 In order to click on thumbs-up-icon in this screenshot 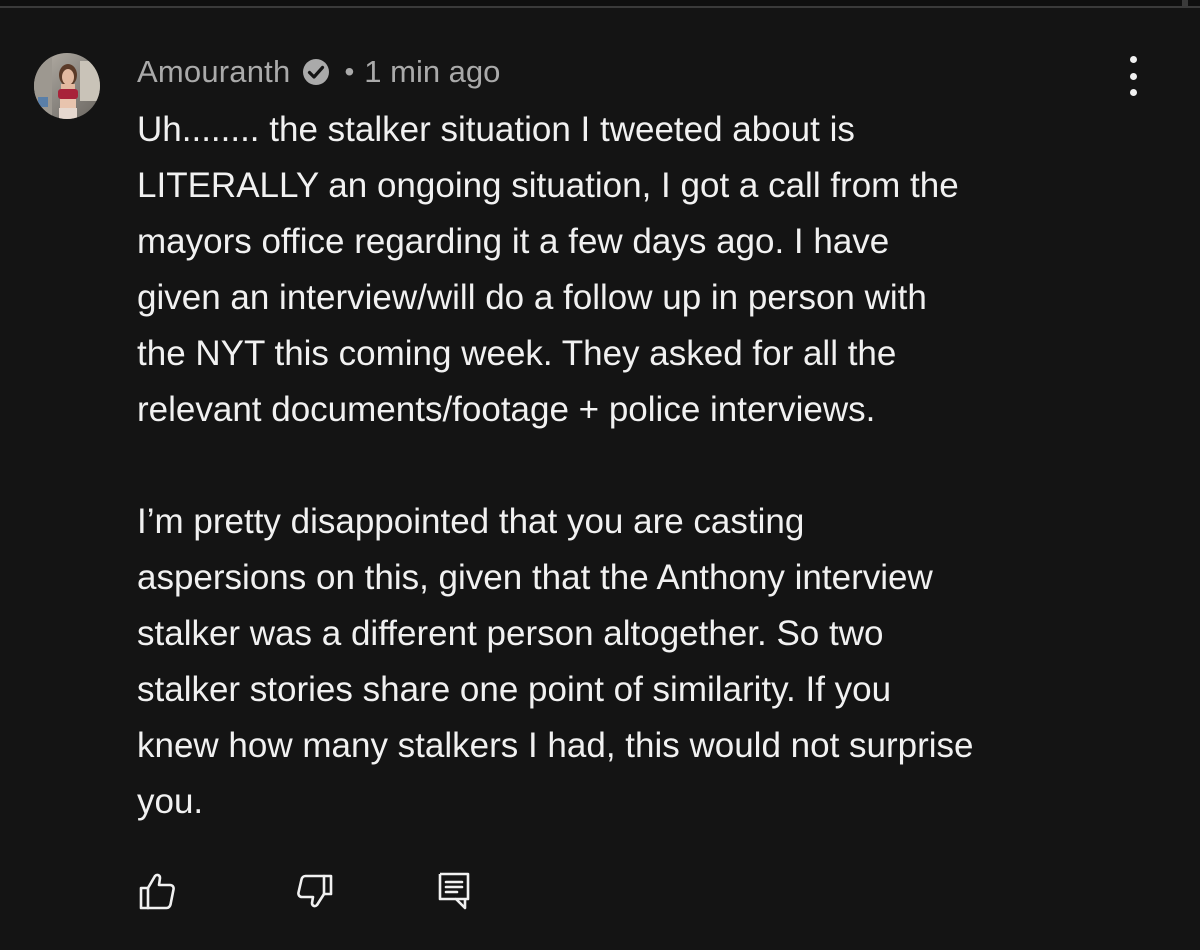, I will do `click(157, 891)`.